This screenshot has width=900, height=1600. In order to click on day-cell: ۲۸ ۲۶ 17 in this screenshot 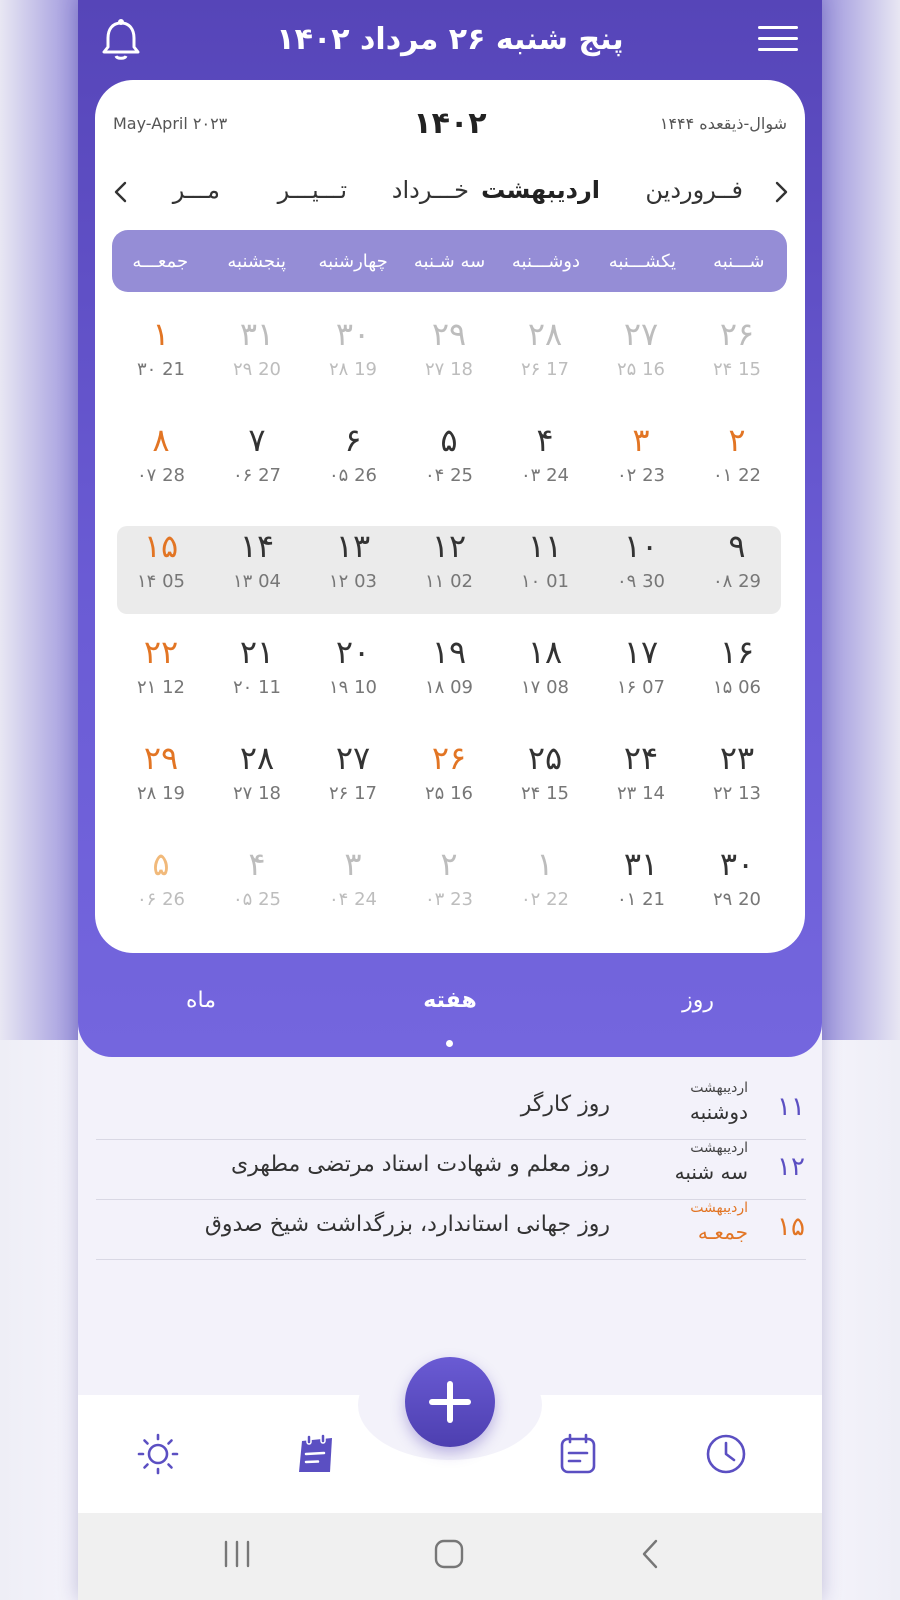, I will do `click(545, 365)`.